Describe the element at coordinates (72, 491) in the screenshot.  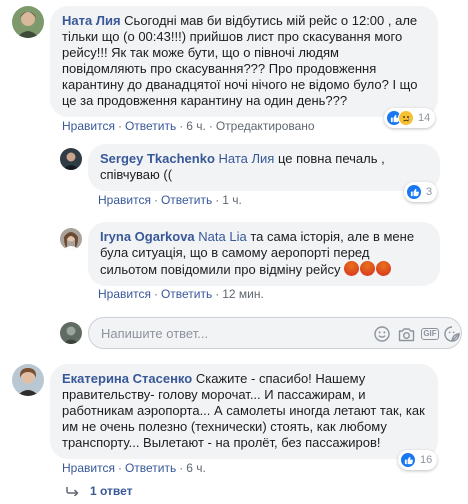
I see `reply-arrow-icon` at that location.